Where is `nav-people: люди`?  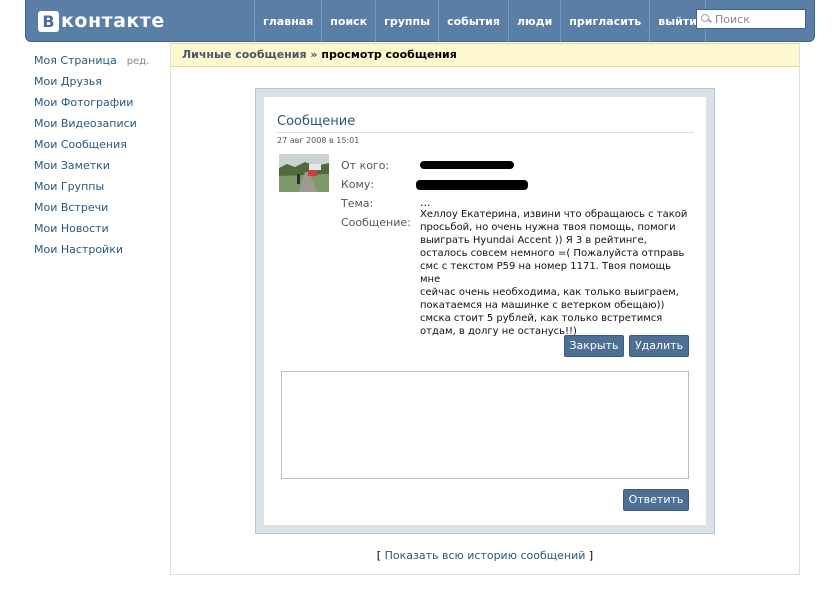 nav-people: люди is located at coordinates (533, 21).